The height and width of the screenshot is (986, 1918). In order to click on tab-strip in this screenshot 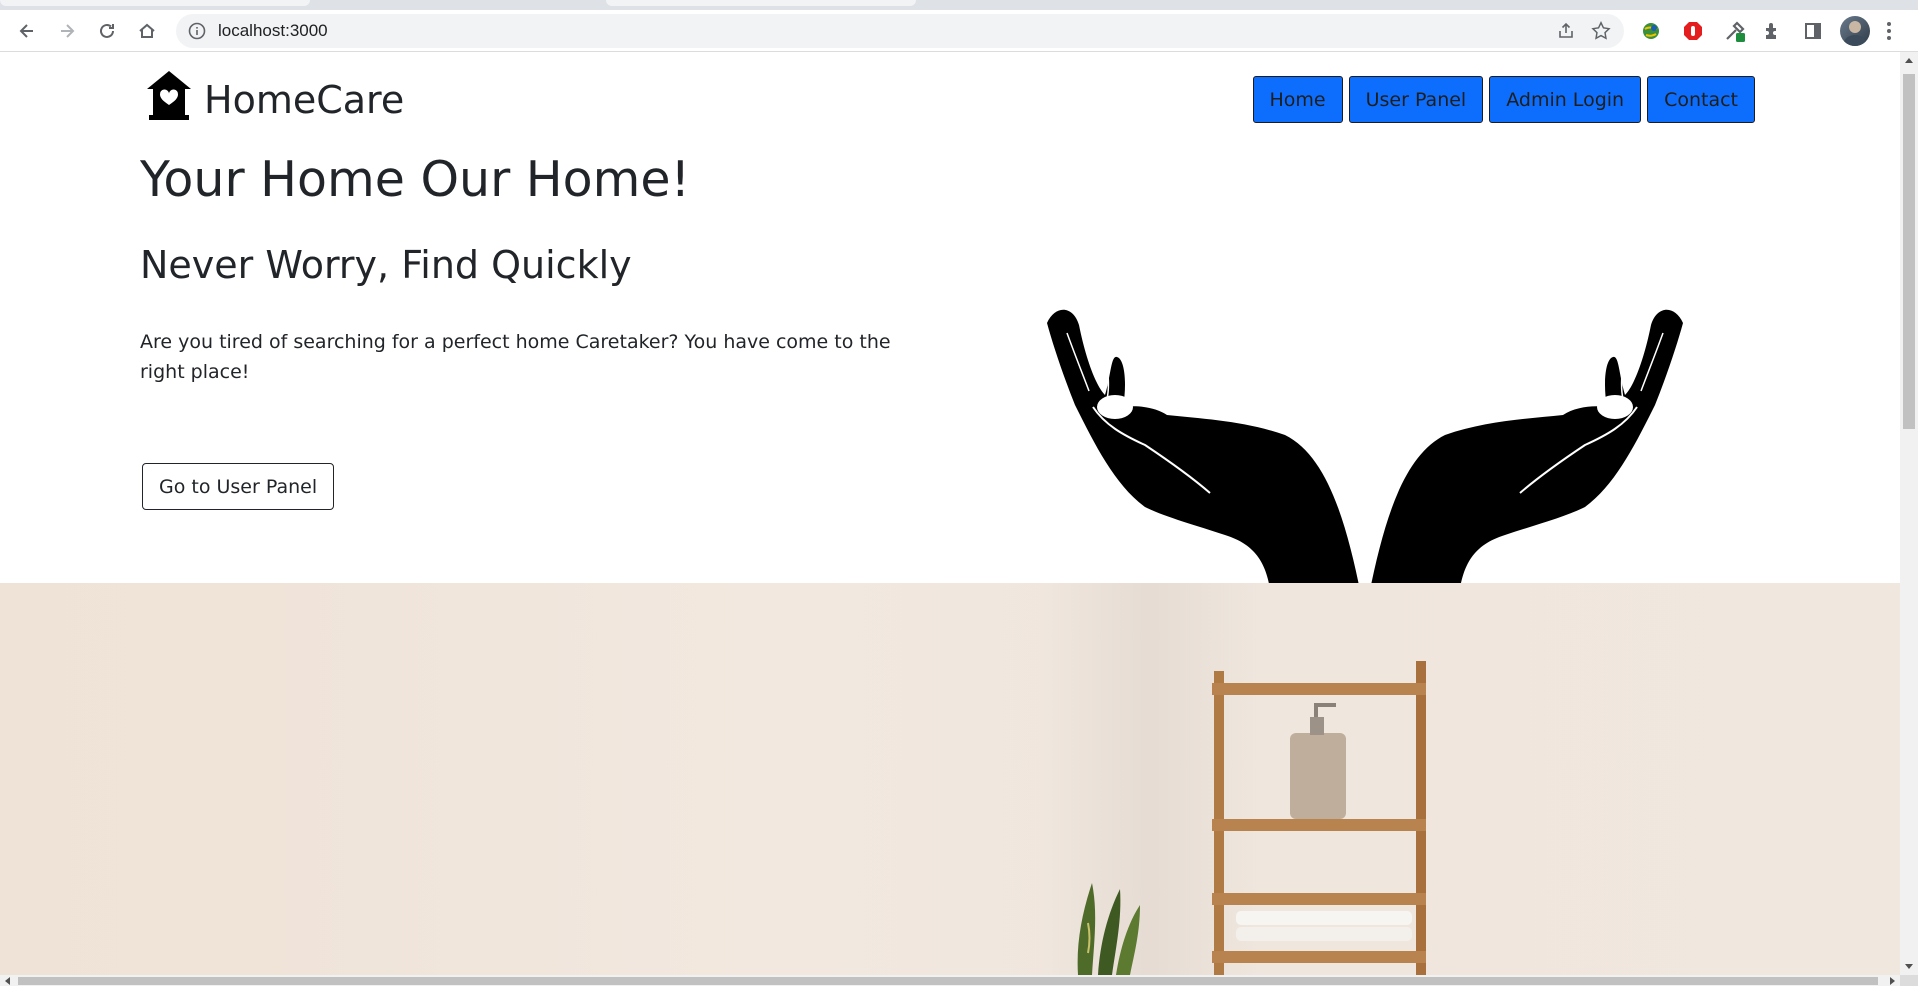, I will do `click(959, 5)`.